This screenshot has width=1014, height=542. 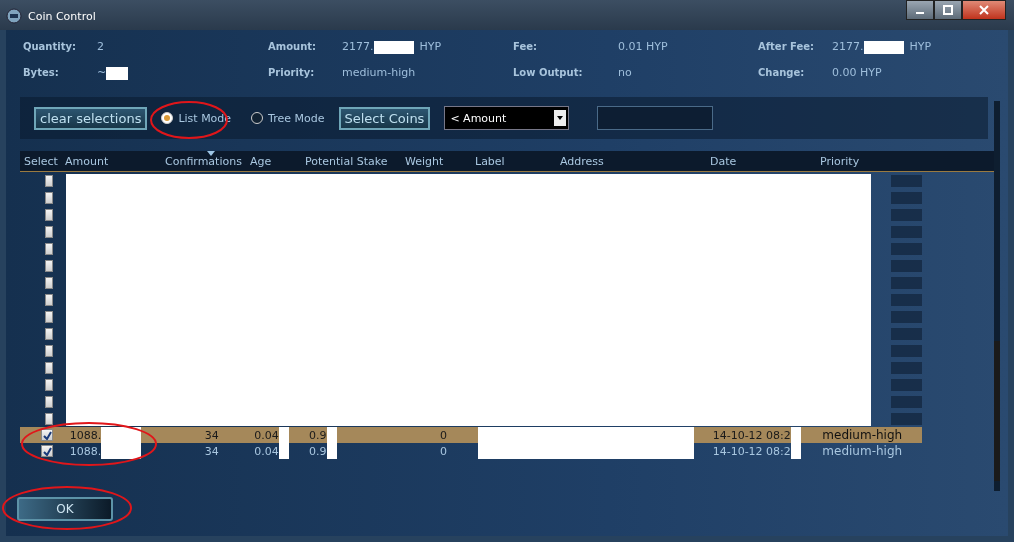 What do you see at coordinates (870, 161) in the screenshot?
I see `column-header: Priority` at bounding box center [870, 161].